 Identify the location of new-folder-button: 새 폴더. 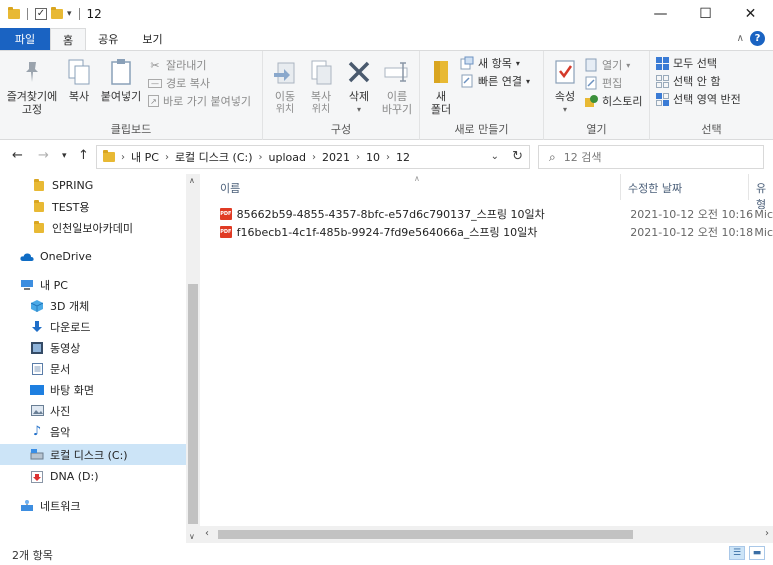
(441, 86).